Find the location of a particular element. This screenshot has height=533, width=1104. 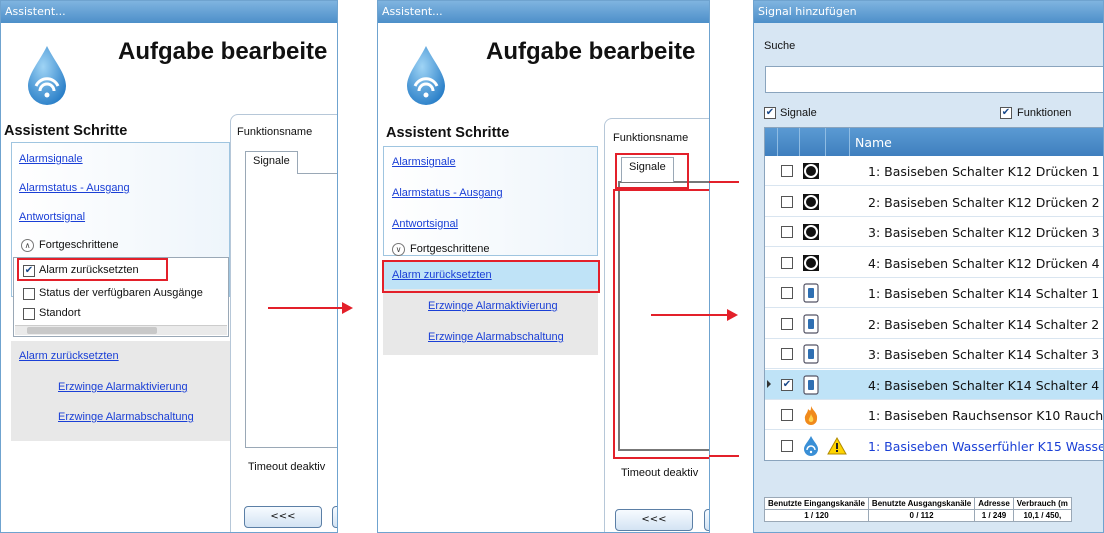

horizontal-scrollbar is located at coordinates (121, 330).